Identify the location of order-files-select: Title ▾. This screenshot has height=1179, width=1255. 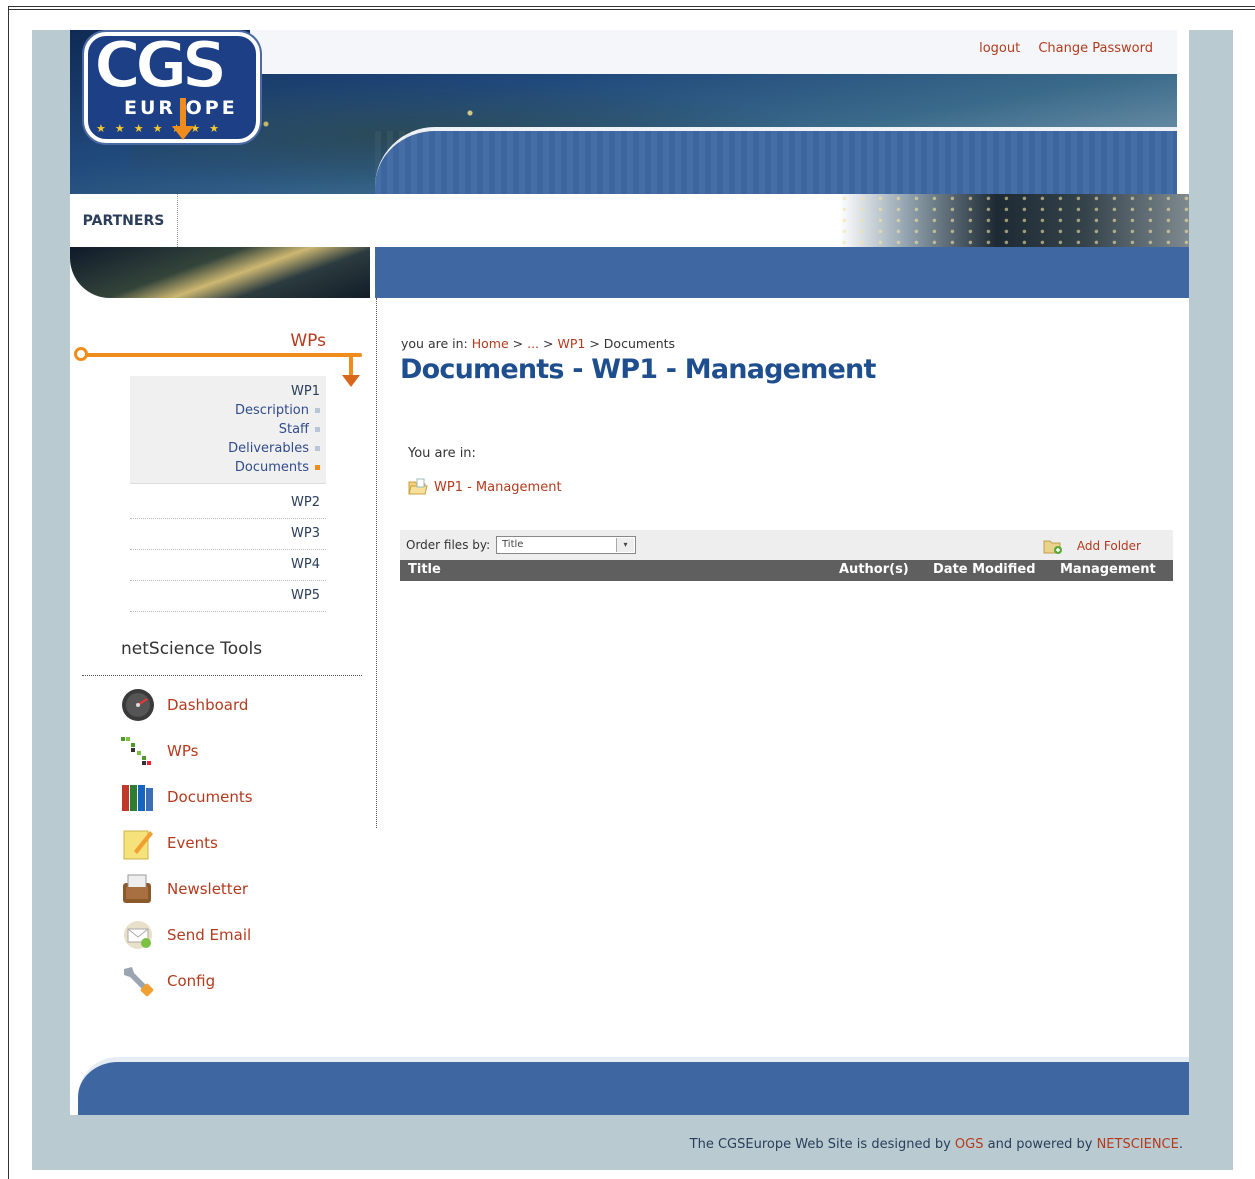
(566, 545).